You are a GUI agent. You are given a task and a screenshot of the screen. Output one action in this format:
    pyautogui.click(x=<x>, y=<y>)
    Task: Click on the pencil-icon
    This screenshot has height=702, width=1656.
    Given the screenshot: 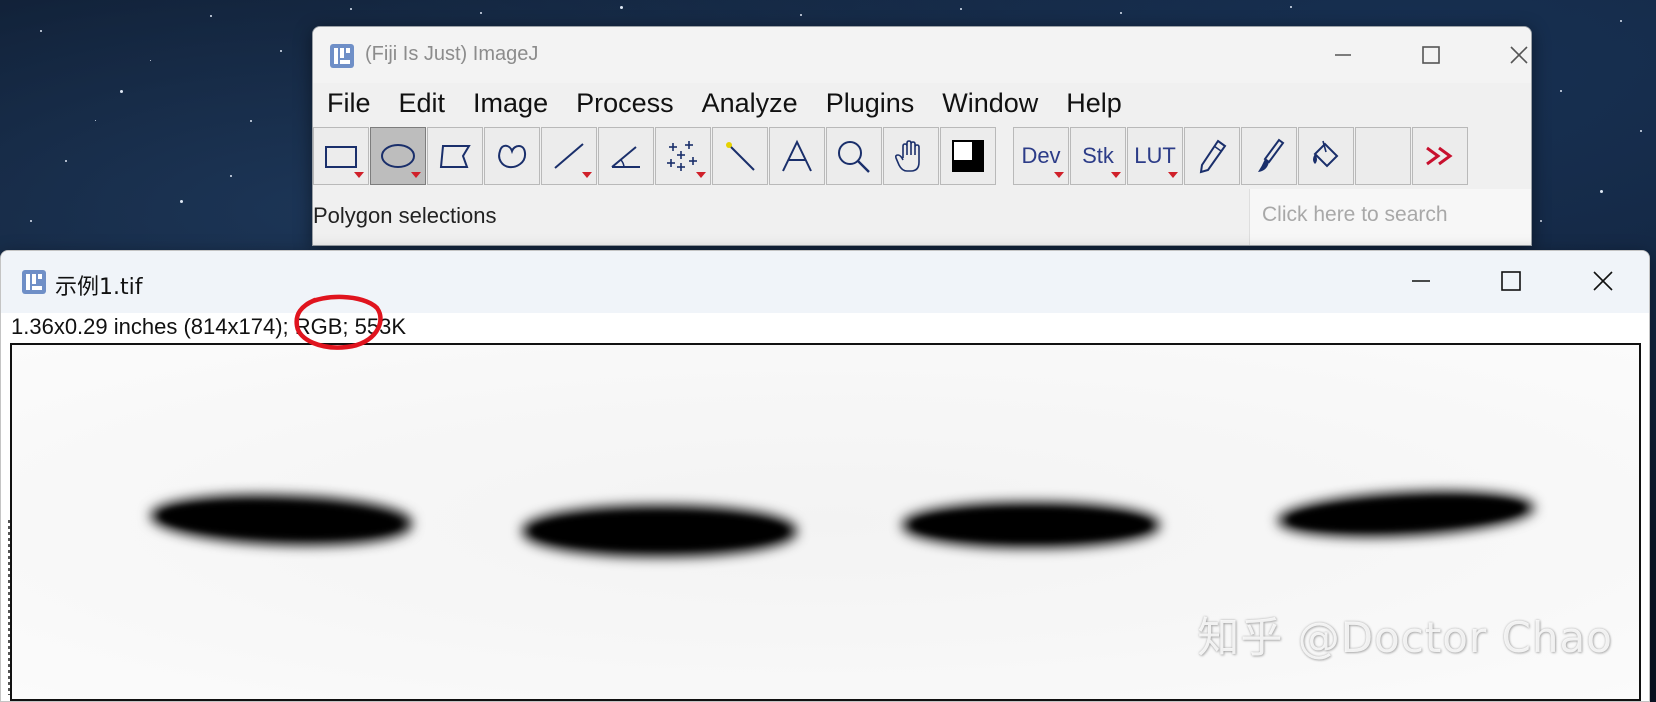 What is the action you would take?
    pyautogui.click(x=1213, y=156)
    